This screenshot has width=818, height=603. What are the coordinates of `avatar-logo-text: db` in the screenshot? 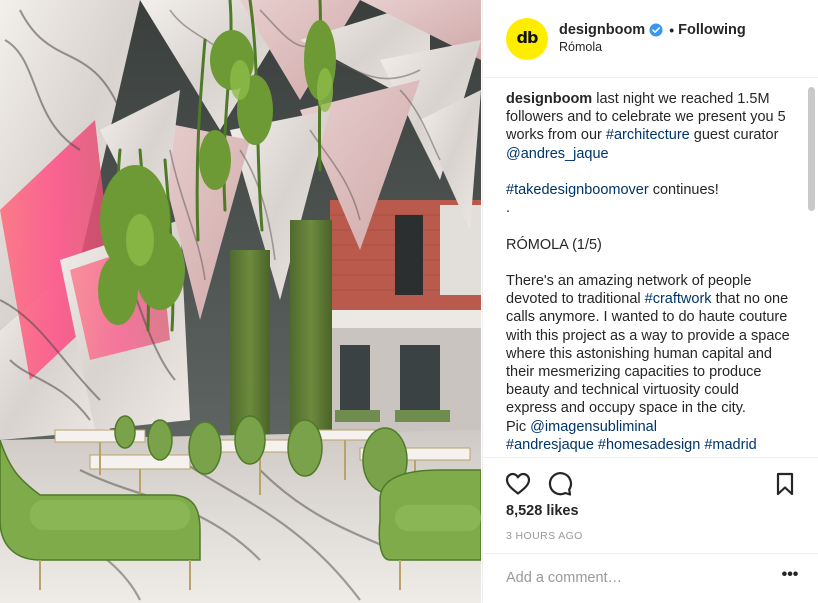 It's located at (527, 37).